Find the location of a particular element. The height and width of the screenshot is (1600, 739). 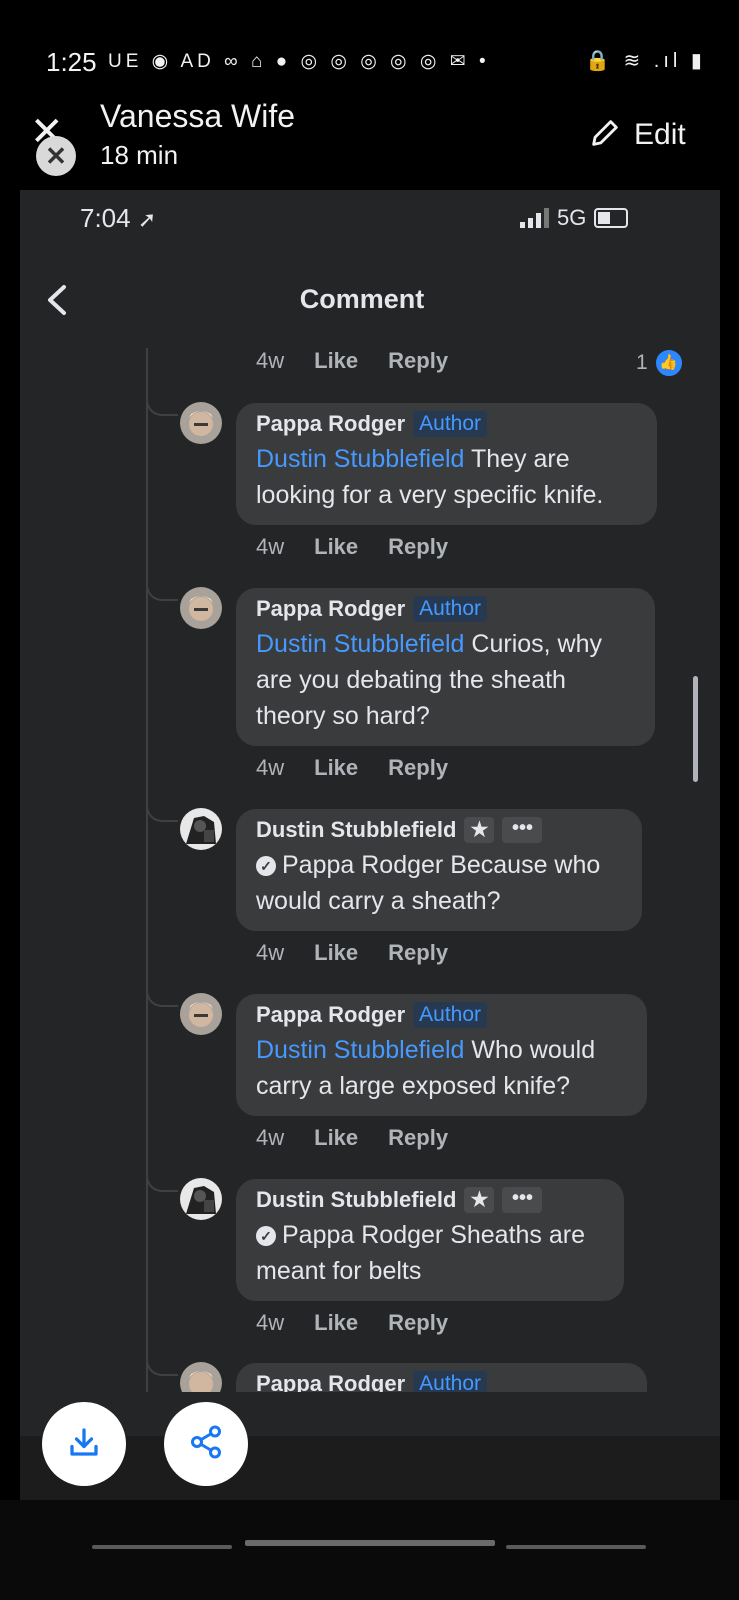

download-icon is located at coordinates (84, 1444).